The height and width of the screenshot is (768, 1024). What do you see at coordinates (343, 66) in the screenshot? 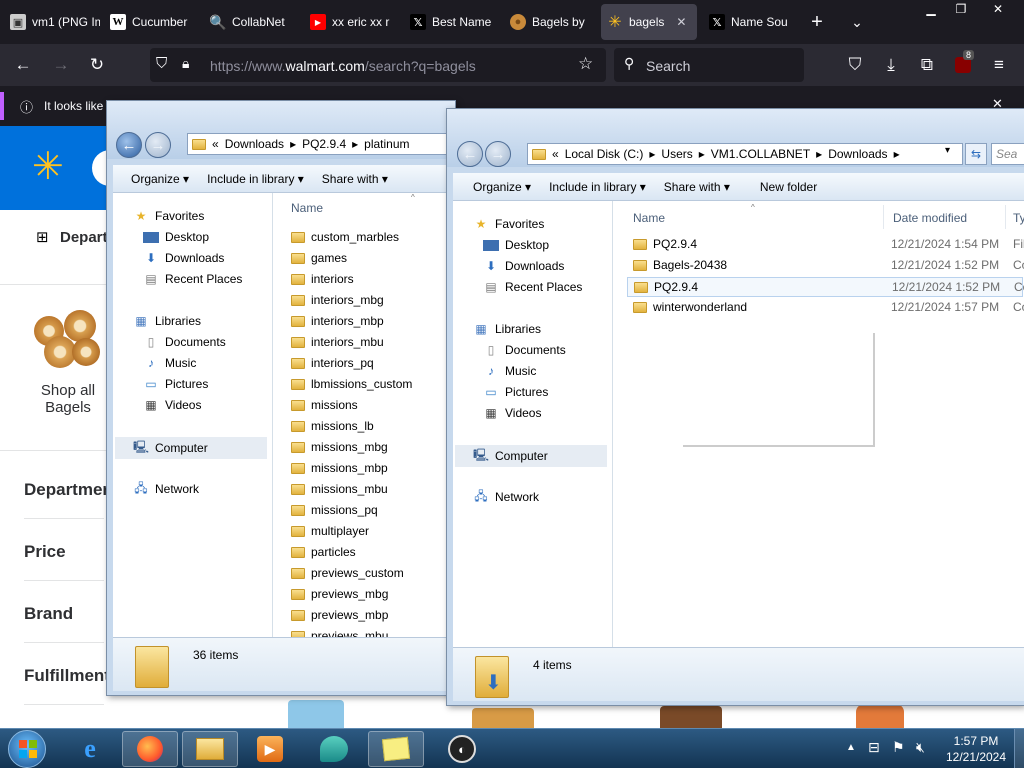
I see `url-text: https://www.walmart.com/search?q=bagels` at bounding box center [343, 66].